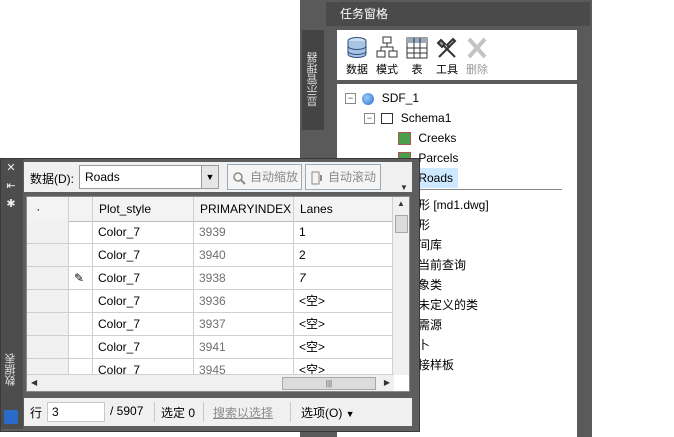 The height and width of the screenshot is (437, 674). Describe the element at coordinates (149, 177) in the screenshot. I see `source-select: Roads ▼` at that location.